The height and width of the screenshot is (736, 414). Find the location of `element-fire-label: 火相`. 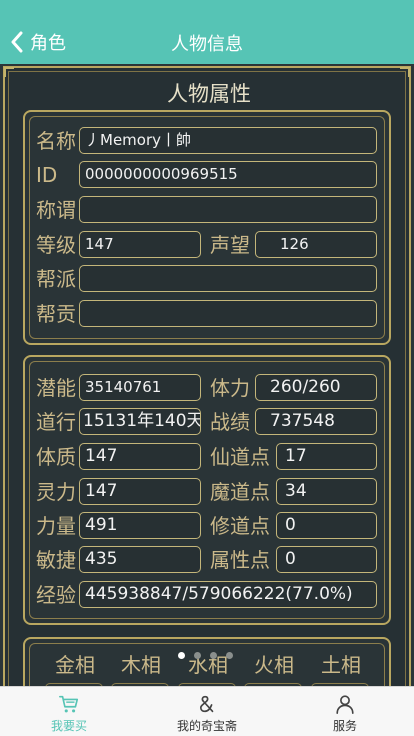

element-fire-label: 火相 is located at coordinates (274, 665).